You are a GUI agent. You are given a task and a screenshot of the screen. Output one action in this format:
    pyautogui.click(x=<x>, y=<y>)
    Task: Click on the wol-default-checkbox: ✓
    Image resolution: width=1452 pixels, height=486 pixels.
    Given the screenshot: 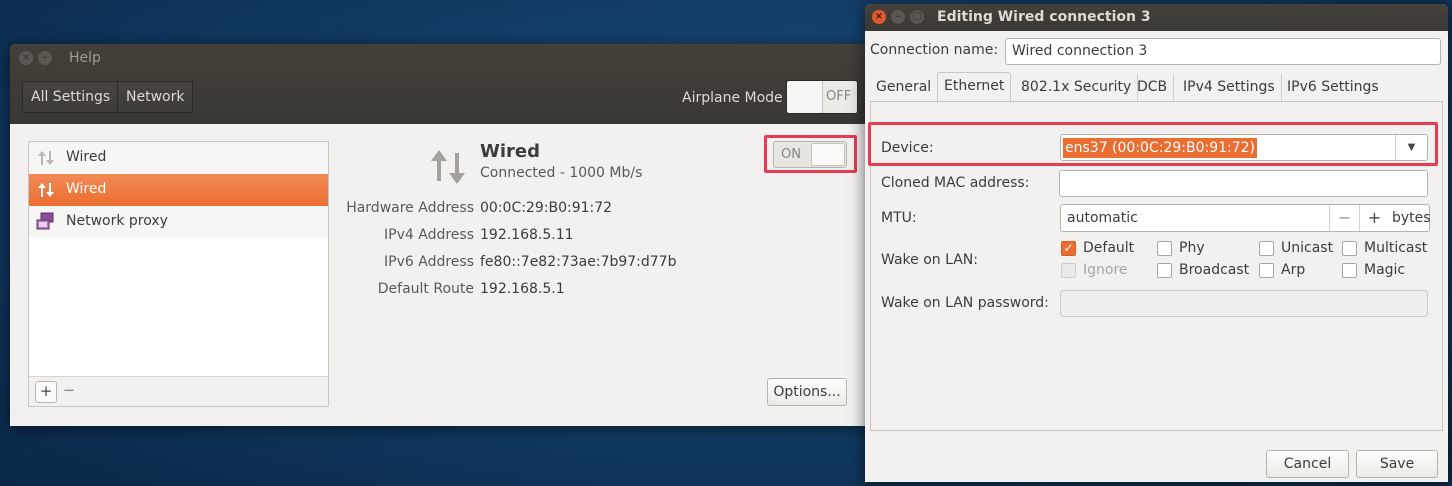 What is the action you would take?
    pyautogui.click(x=1068, y=248)
    